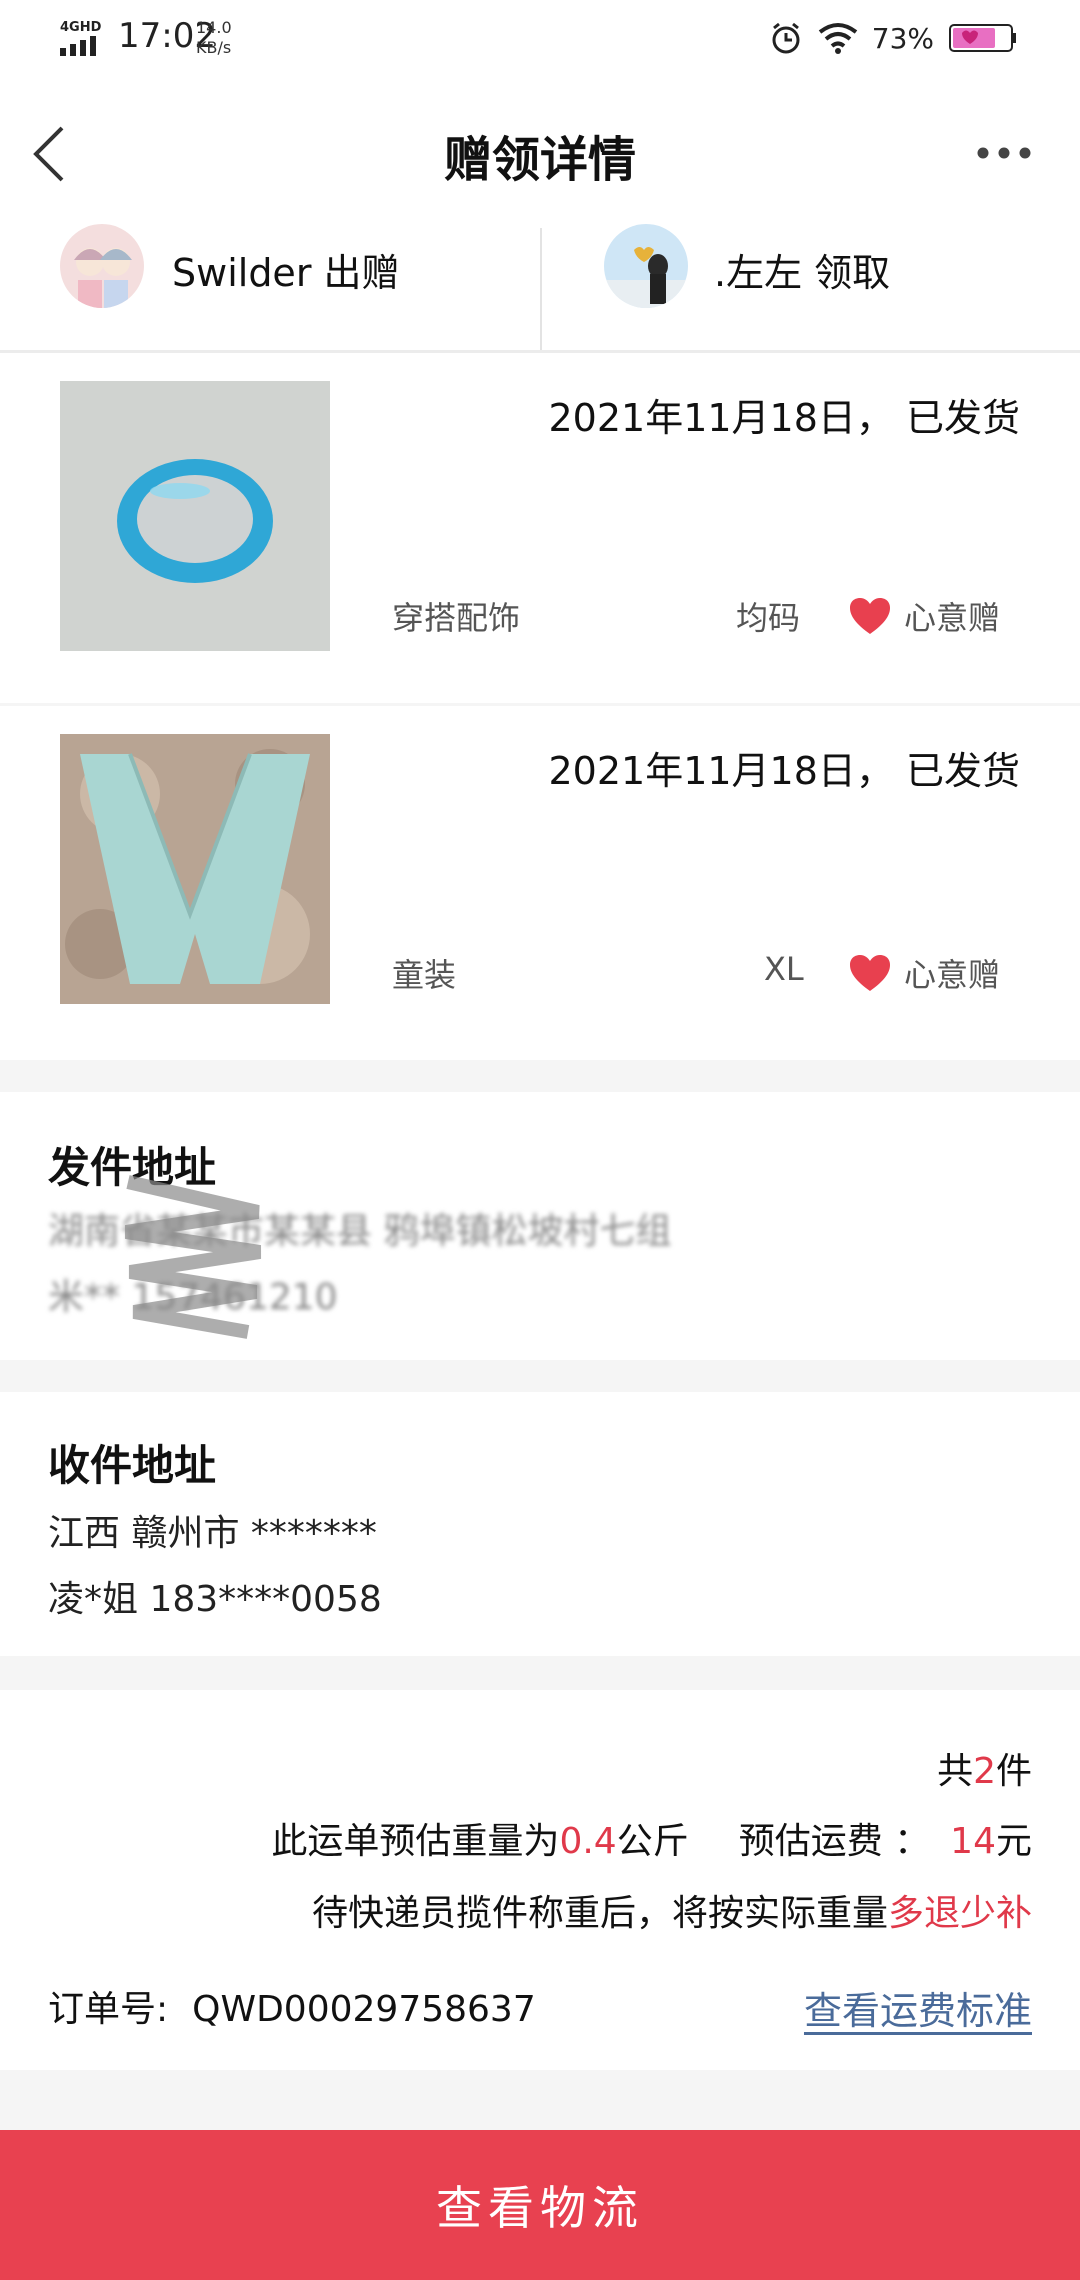  Describe the element at coordinates (193, 1257) in the screenshot. I see `redaction-scribble` at that location.